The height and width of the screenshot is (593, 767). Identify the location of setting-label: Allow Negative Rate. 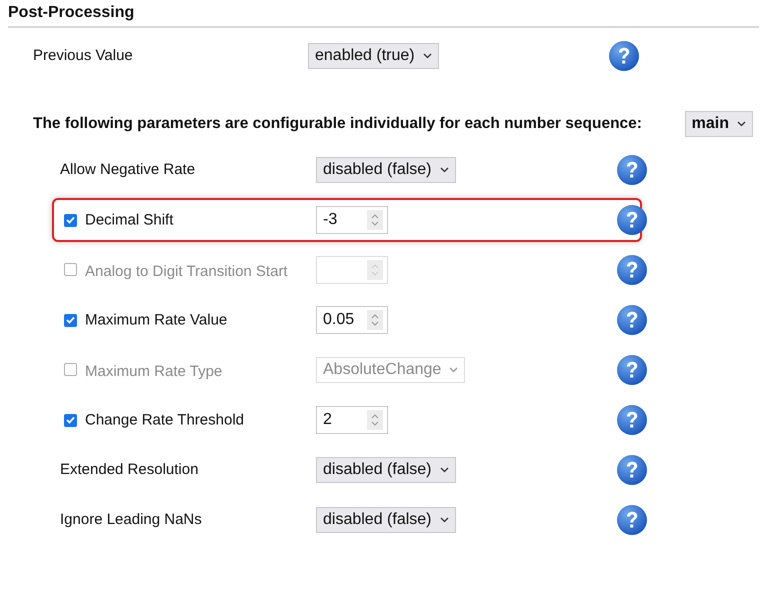
(128, 170).